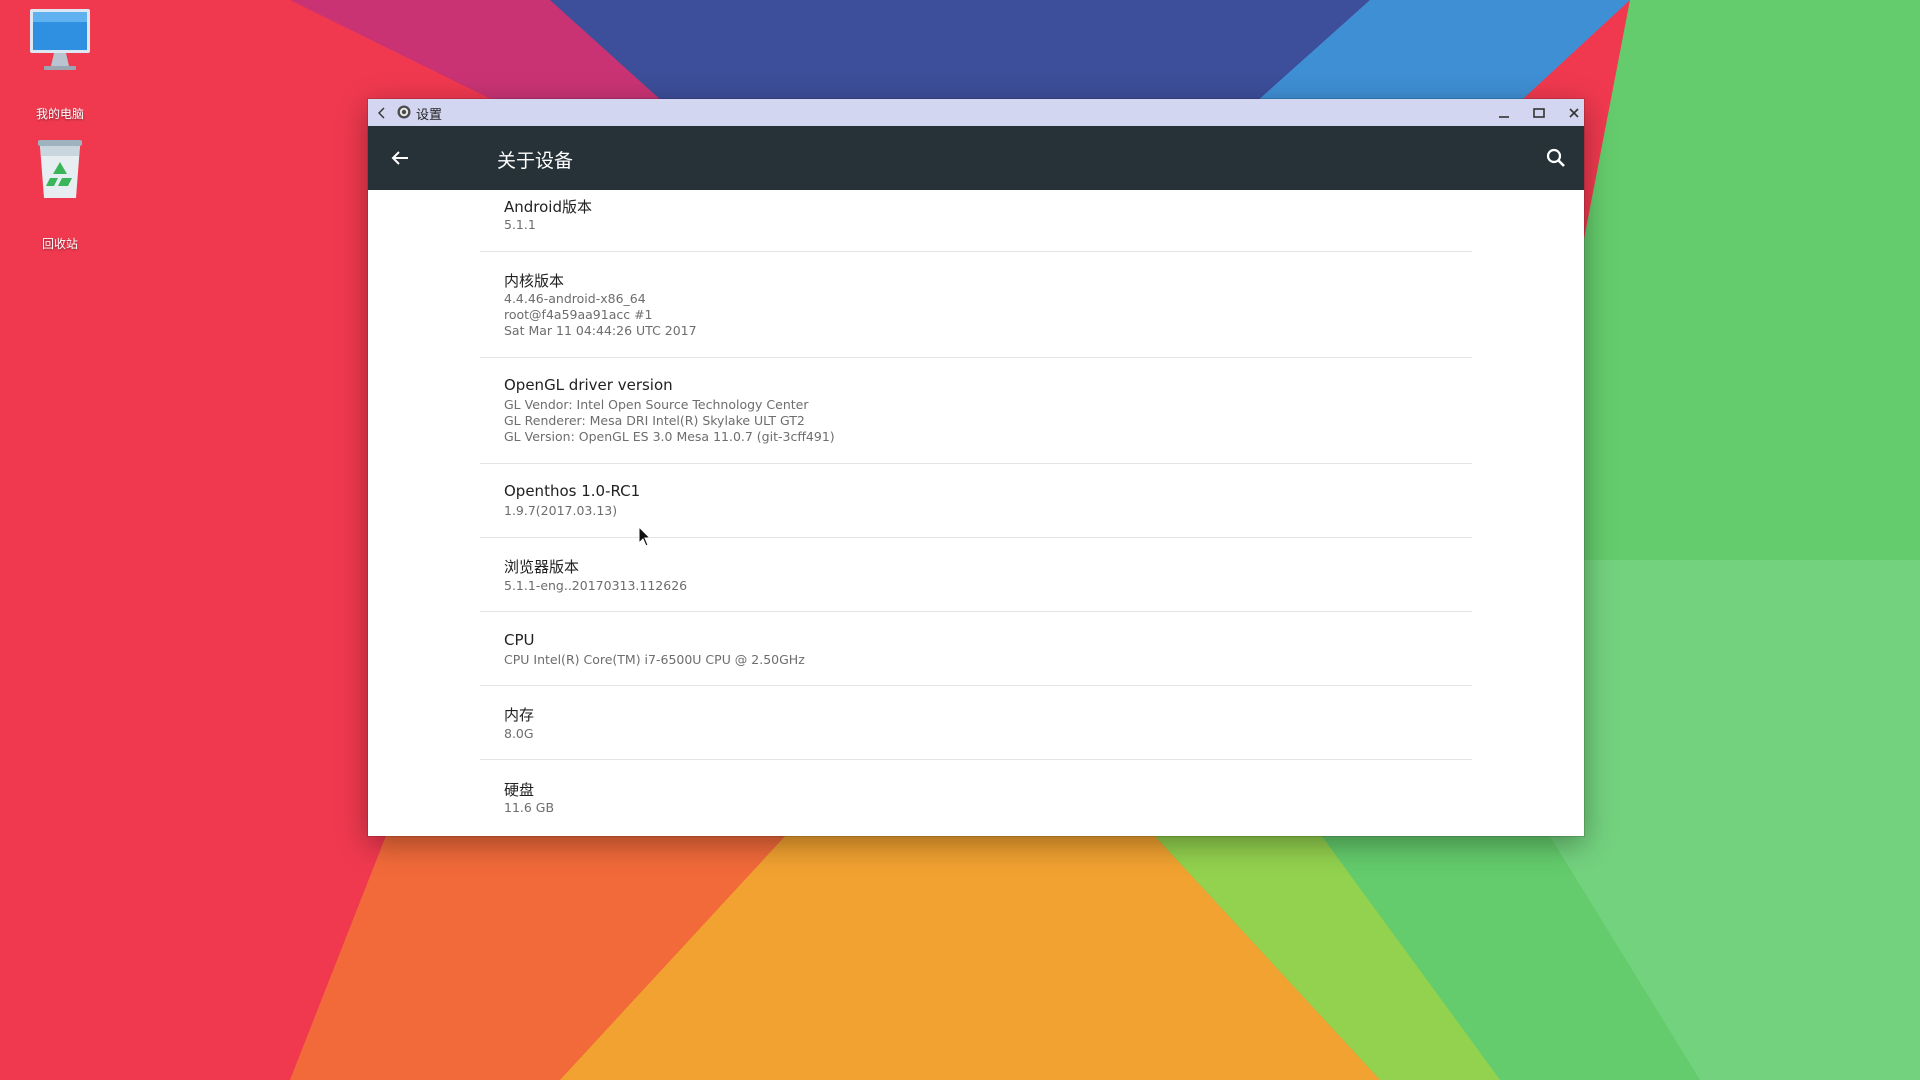 The height and width of the screenshot is (1080, 1920). I want to click on summary-line: 8.0G, so click(519, 733).